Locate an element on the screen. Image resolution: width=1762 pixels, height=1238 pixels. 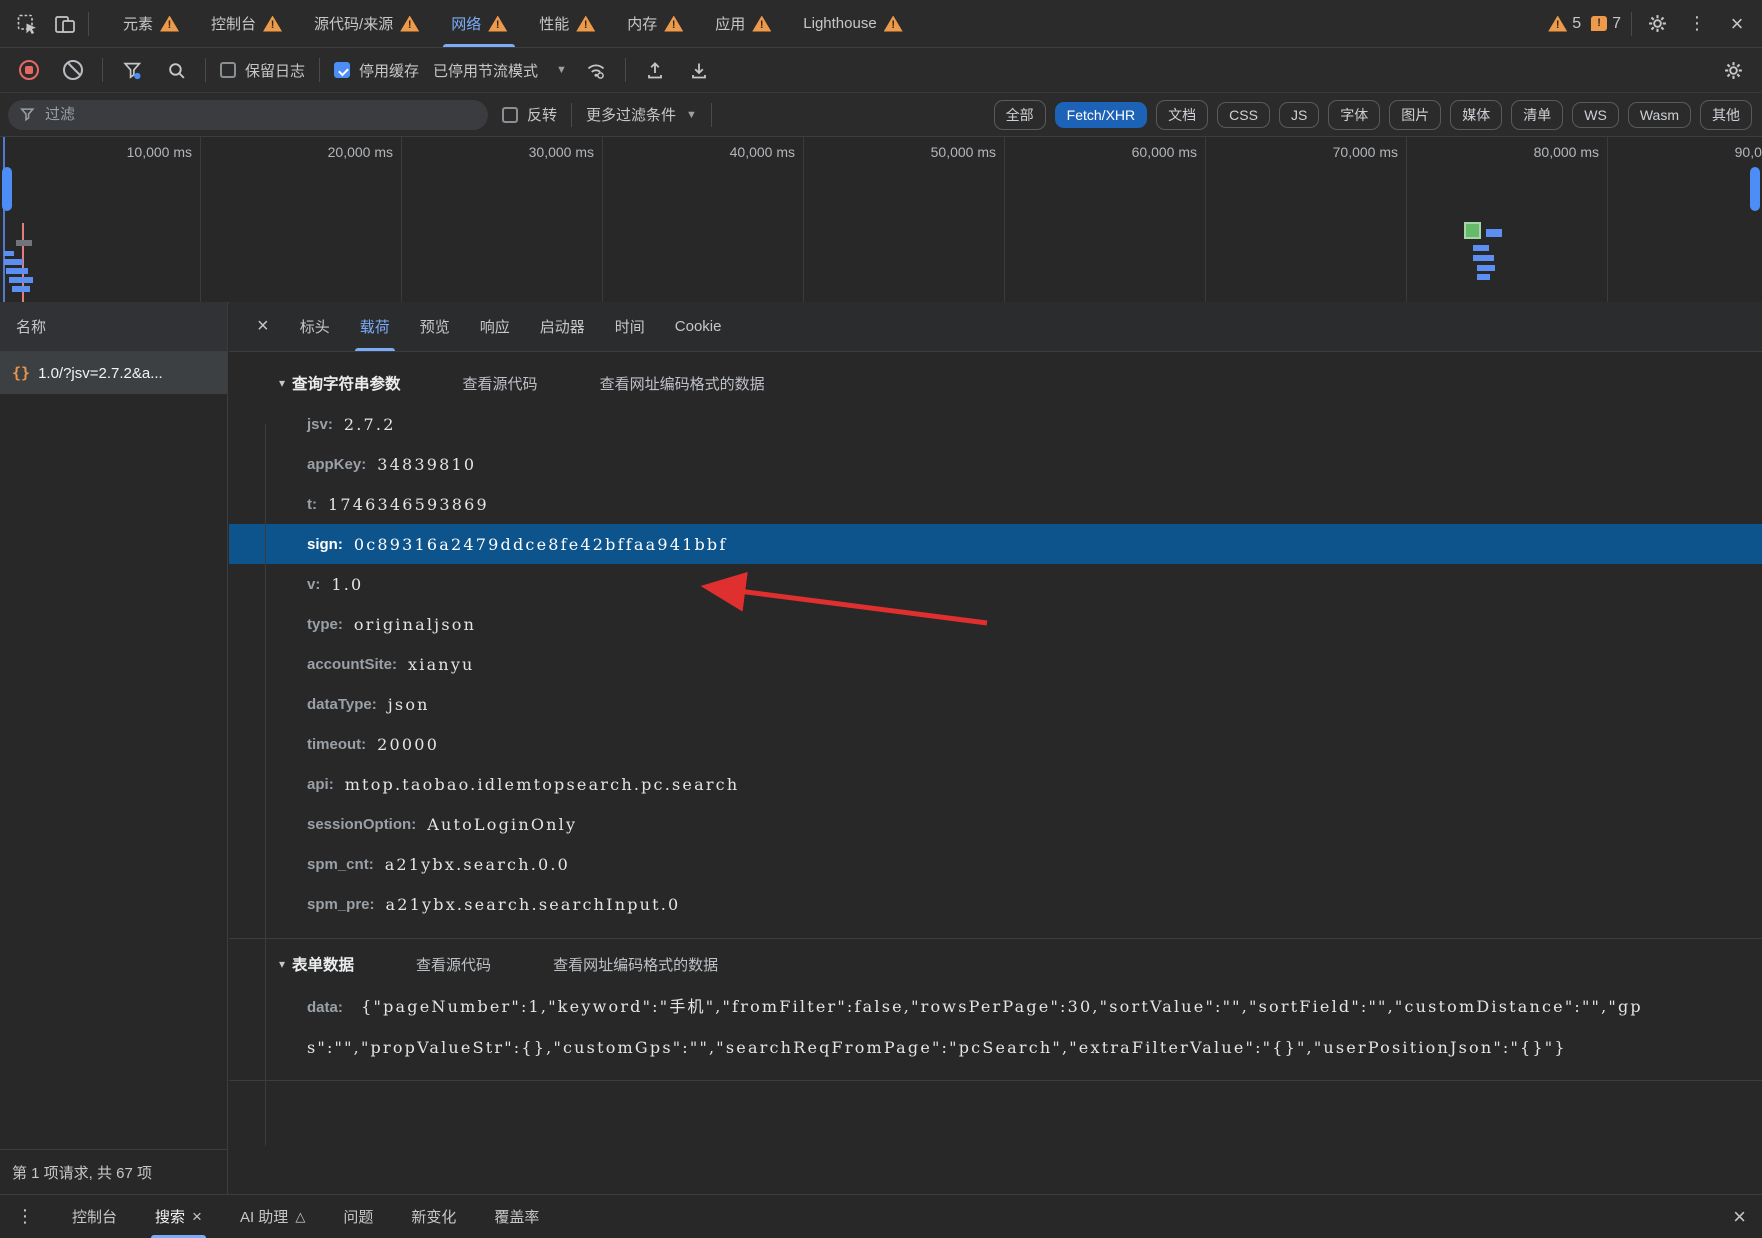
detail-tab: 标头 is located at coordinates (315, 326).